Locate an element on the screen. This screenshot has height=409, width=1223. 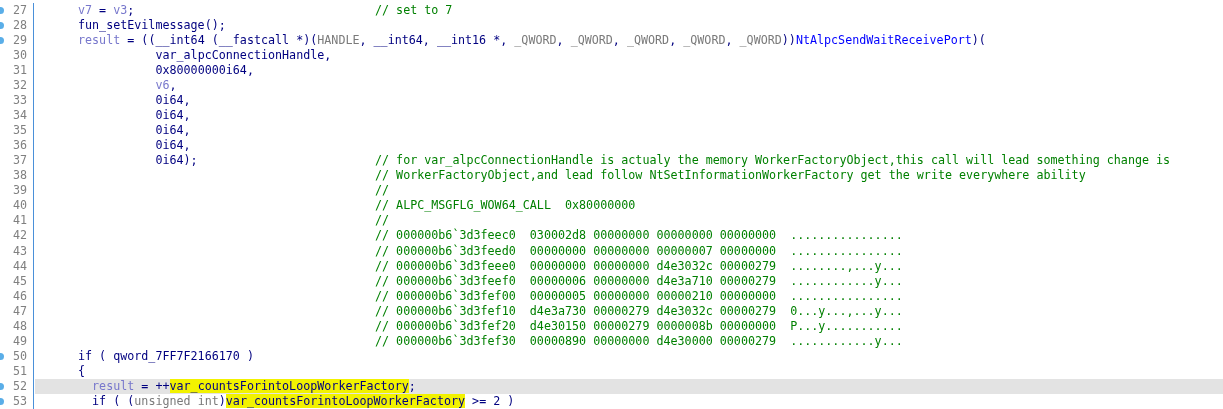
line-number: 52 is located at coordinates (19, 386).